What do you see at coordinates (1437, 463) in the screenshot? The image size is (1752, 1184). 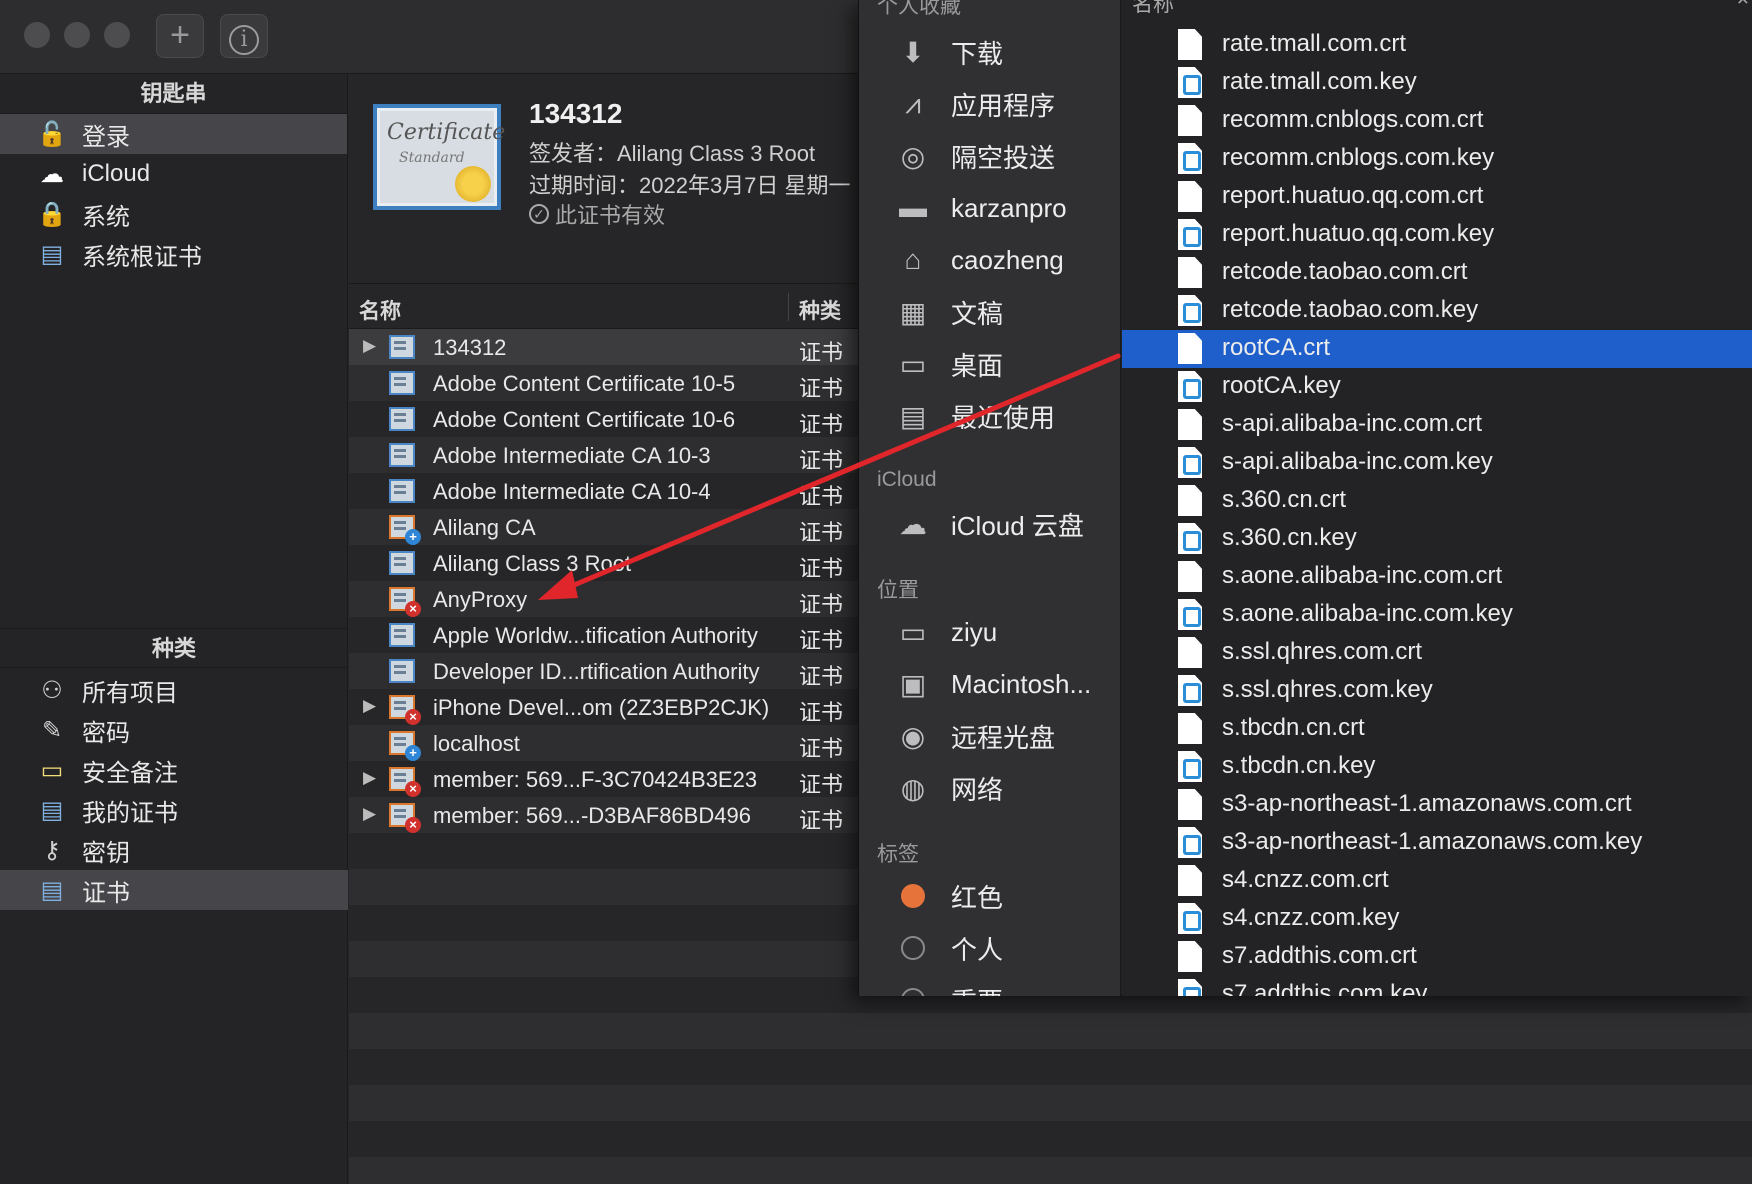 I see `file-row: s-api.alibaba-inc.com.key` at bounding box center [1437, 463].